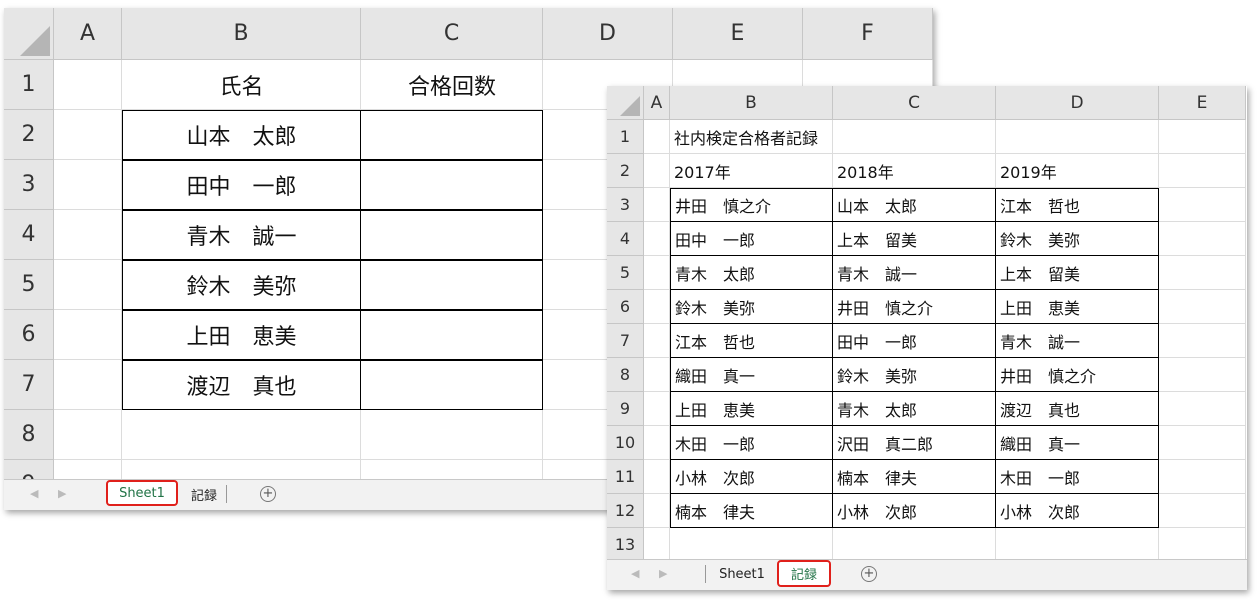 This screenshot has height=600, width=1257. I want to click on row-header-6: 6, so click(625, 307).